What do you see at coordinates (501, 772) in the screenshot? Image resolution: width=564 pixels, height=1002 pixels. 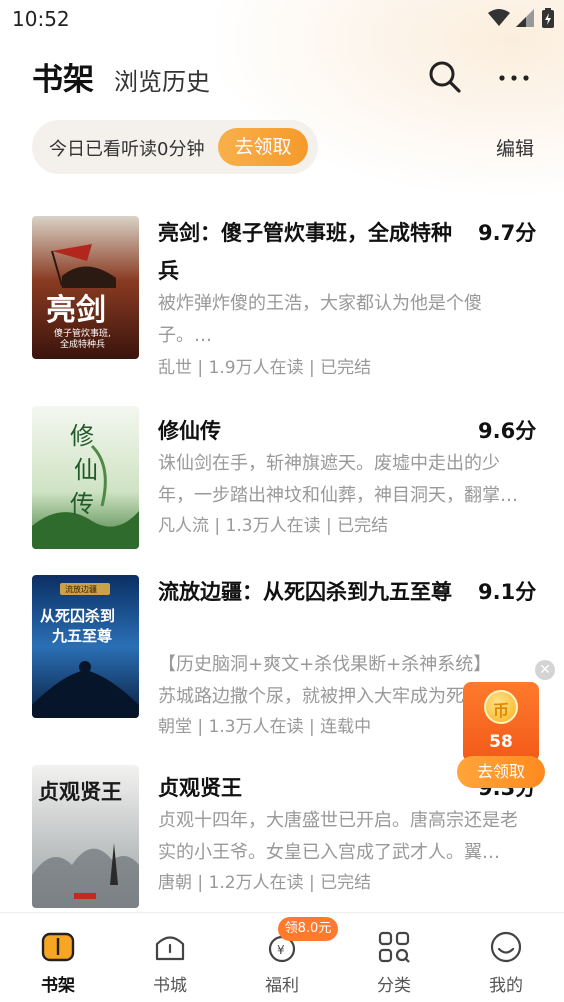 I see `reward-claim-button: 去领取` at bounding box center [501, 772].